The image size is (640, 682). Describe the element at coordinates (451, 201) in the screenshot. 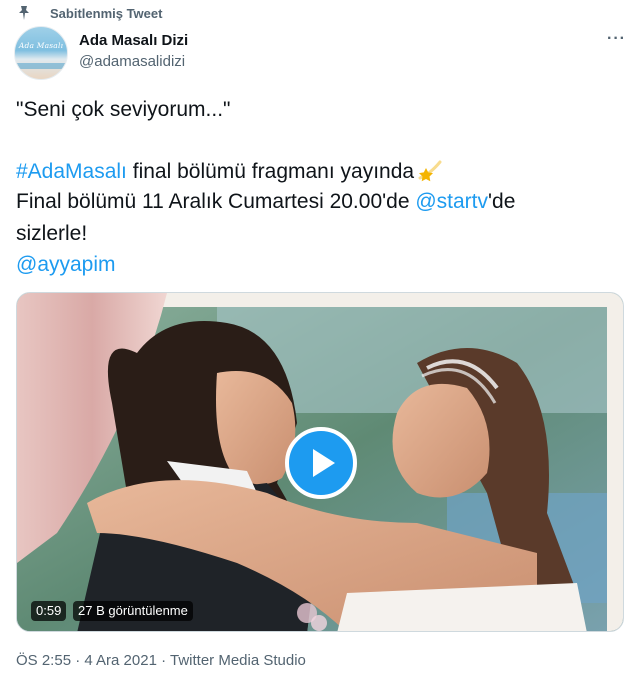

I see `mention-startv: @startv` at that location.